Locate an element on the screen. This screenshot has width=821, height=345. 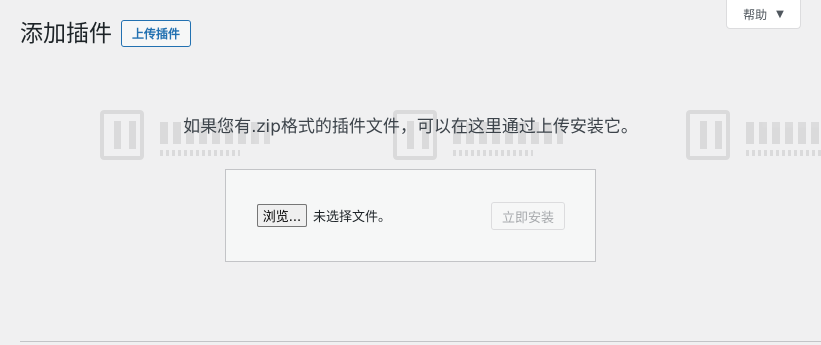
page-title: 添加插件 is located at coordinates (66, 34).